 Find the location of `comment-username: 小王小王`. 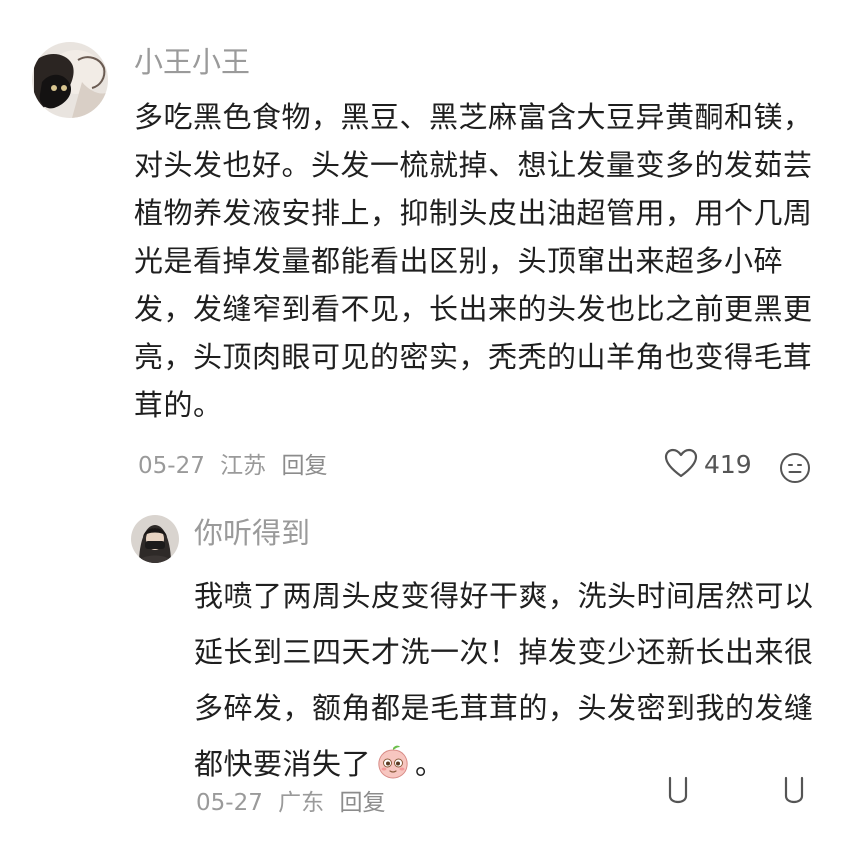

comment-username: 小王小王 is located at coordinates (192, 62).